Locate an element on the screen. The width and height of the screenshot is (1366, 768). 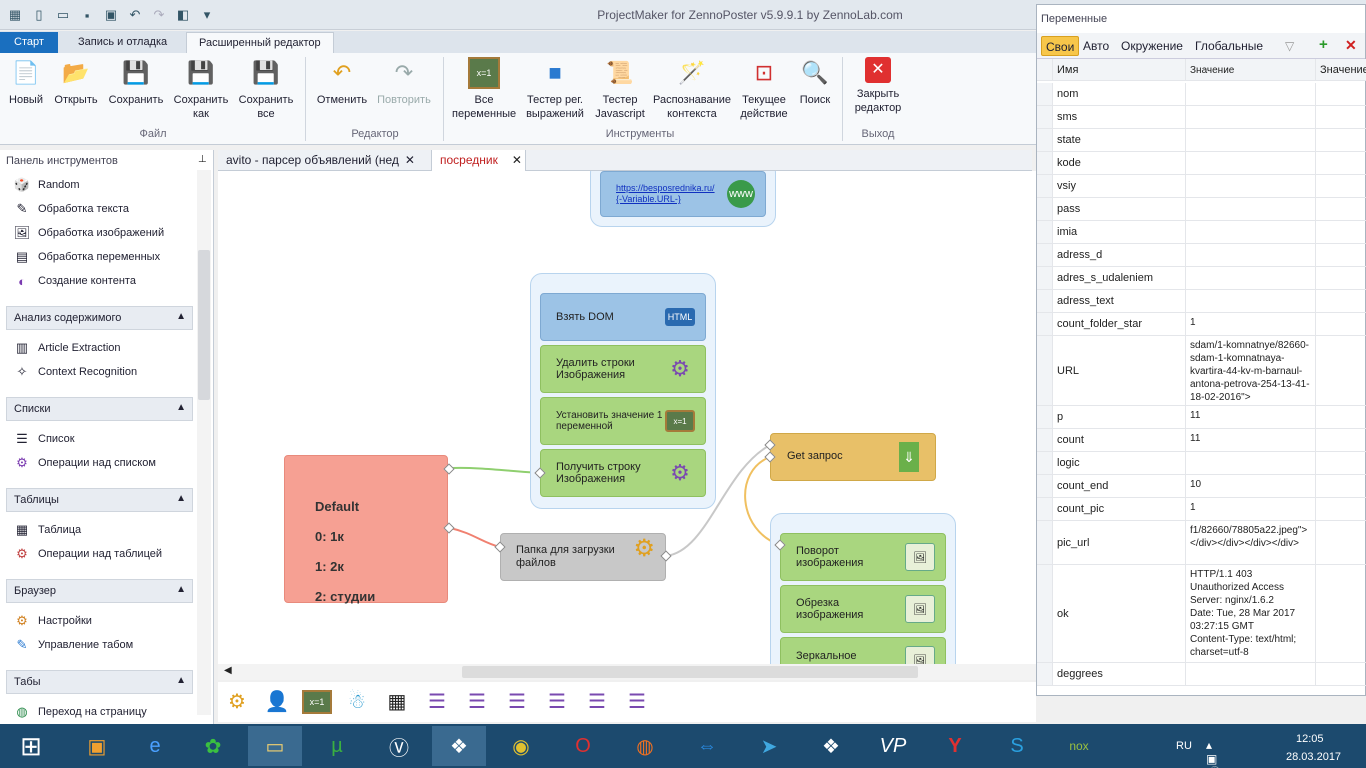
tool-context-recognition: ✧ Context Recognition is located at coordinates (76, 372).